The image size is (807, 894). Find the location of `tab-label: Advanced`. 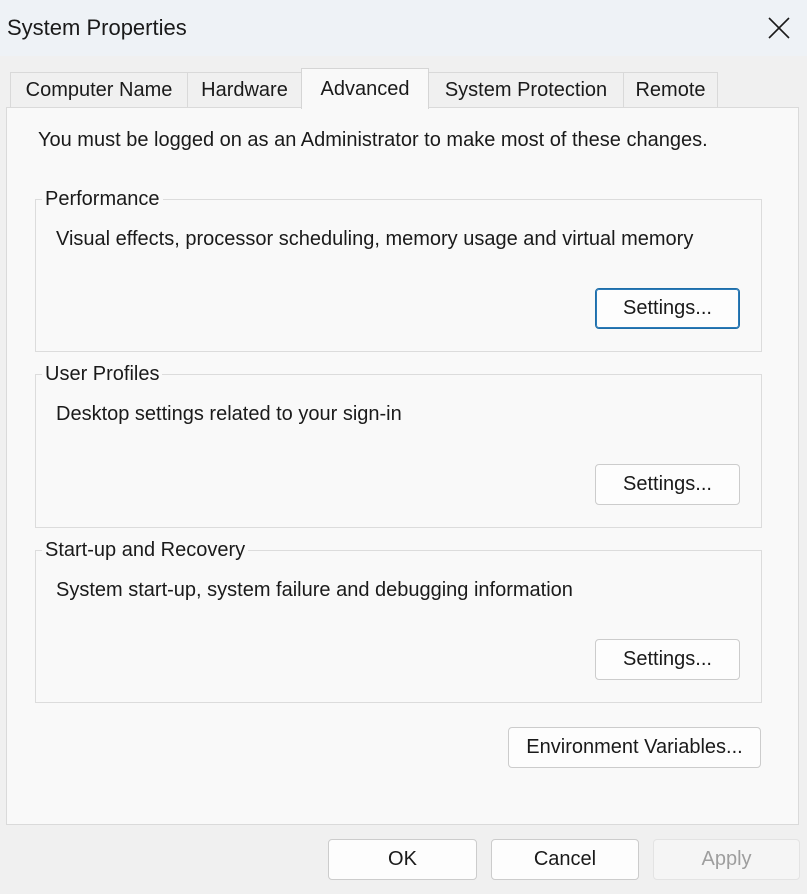

tab-label: Advanced is located at coordinates (365, 88).